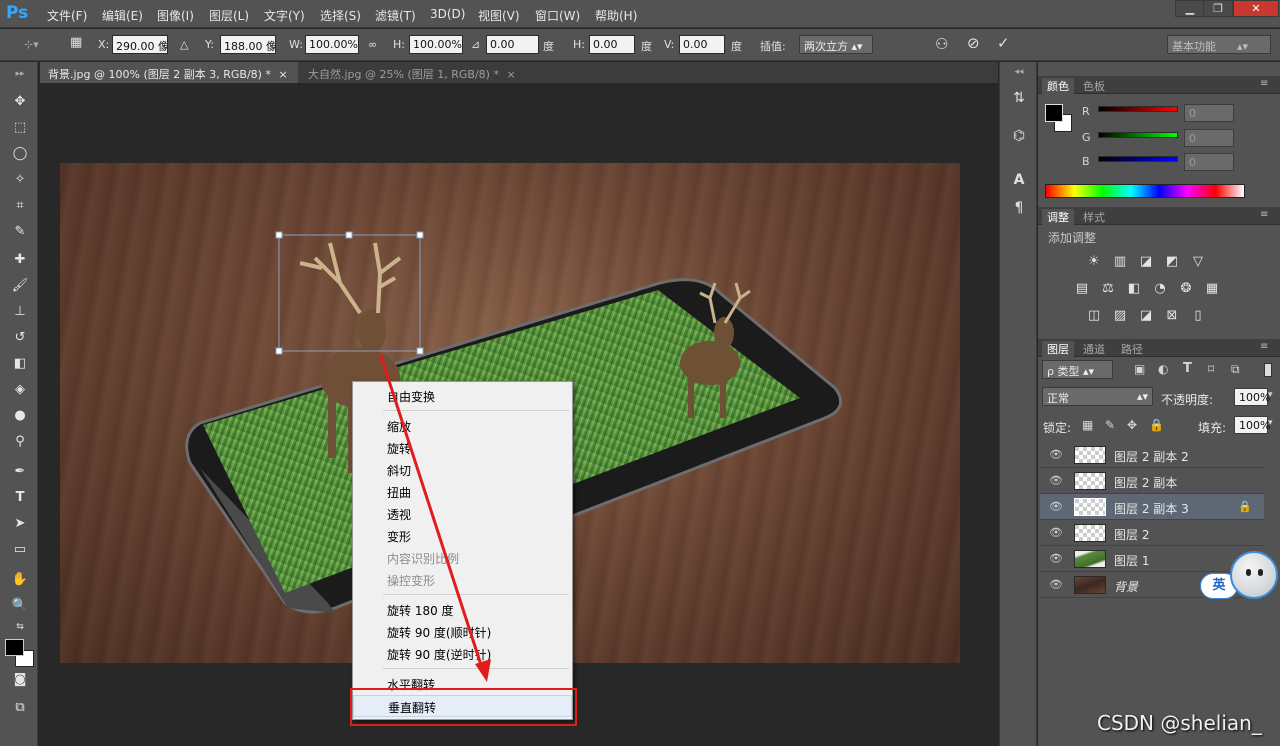 This screenshot has width=1280, height=746. I want to click on crop-tool-icon: ⌗, so click(20, 206).